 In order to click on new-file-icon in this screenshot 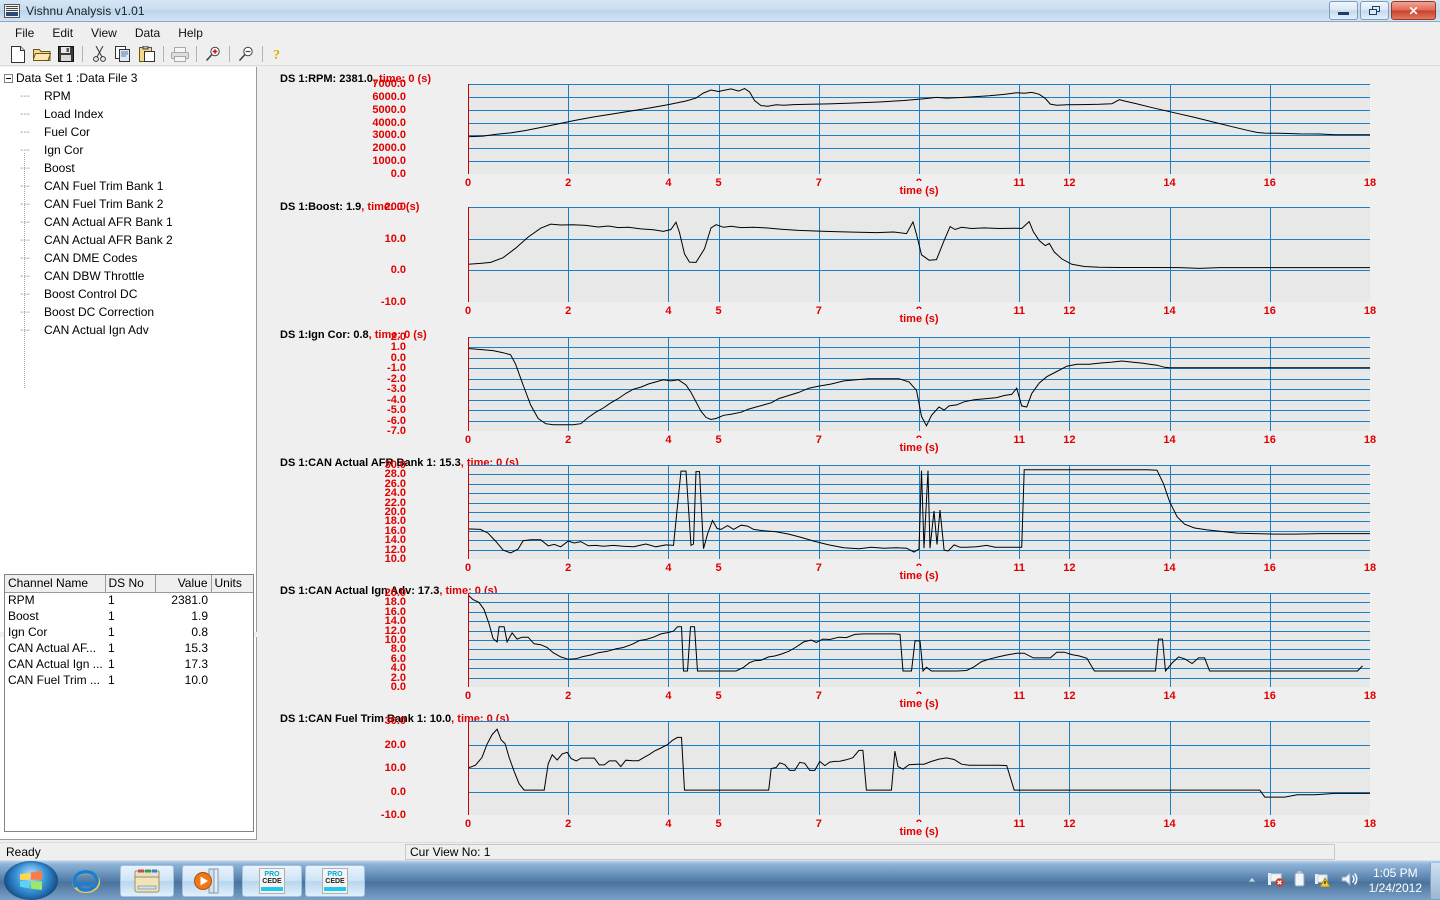, I will do `click(18, 54)`.